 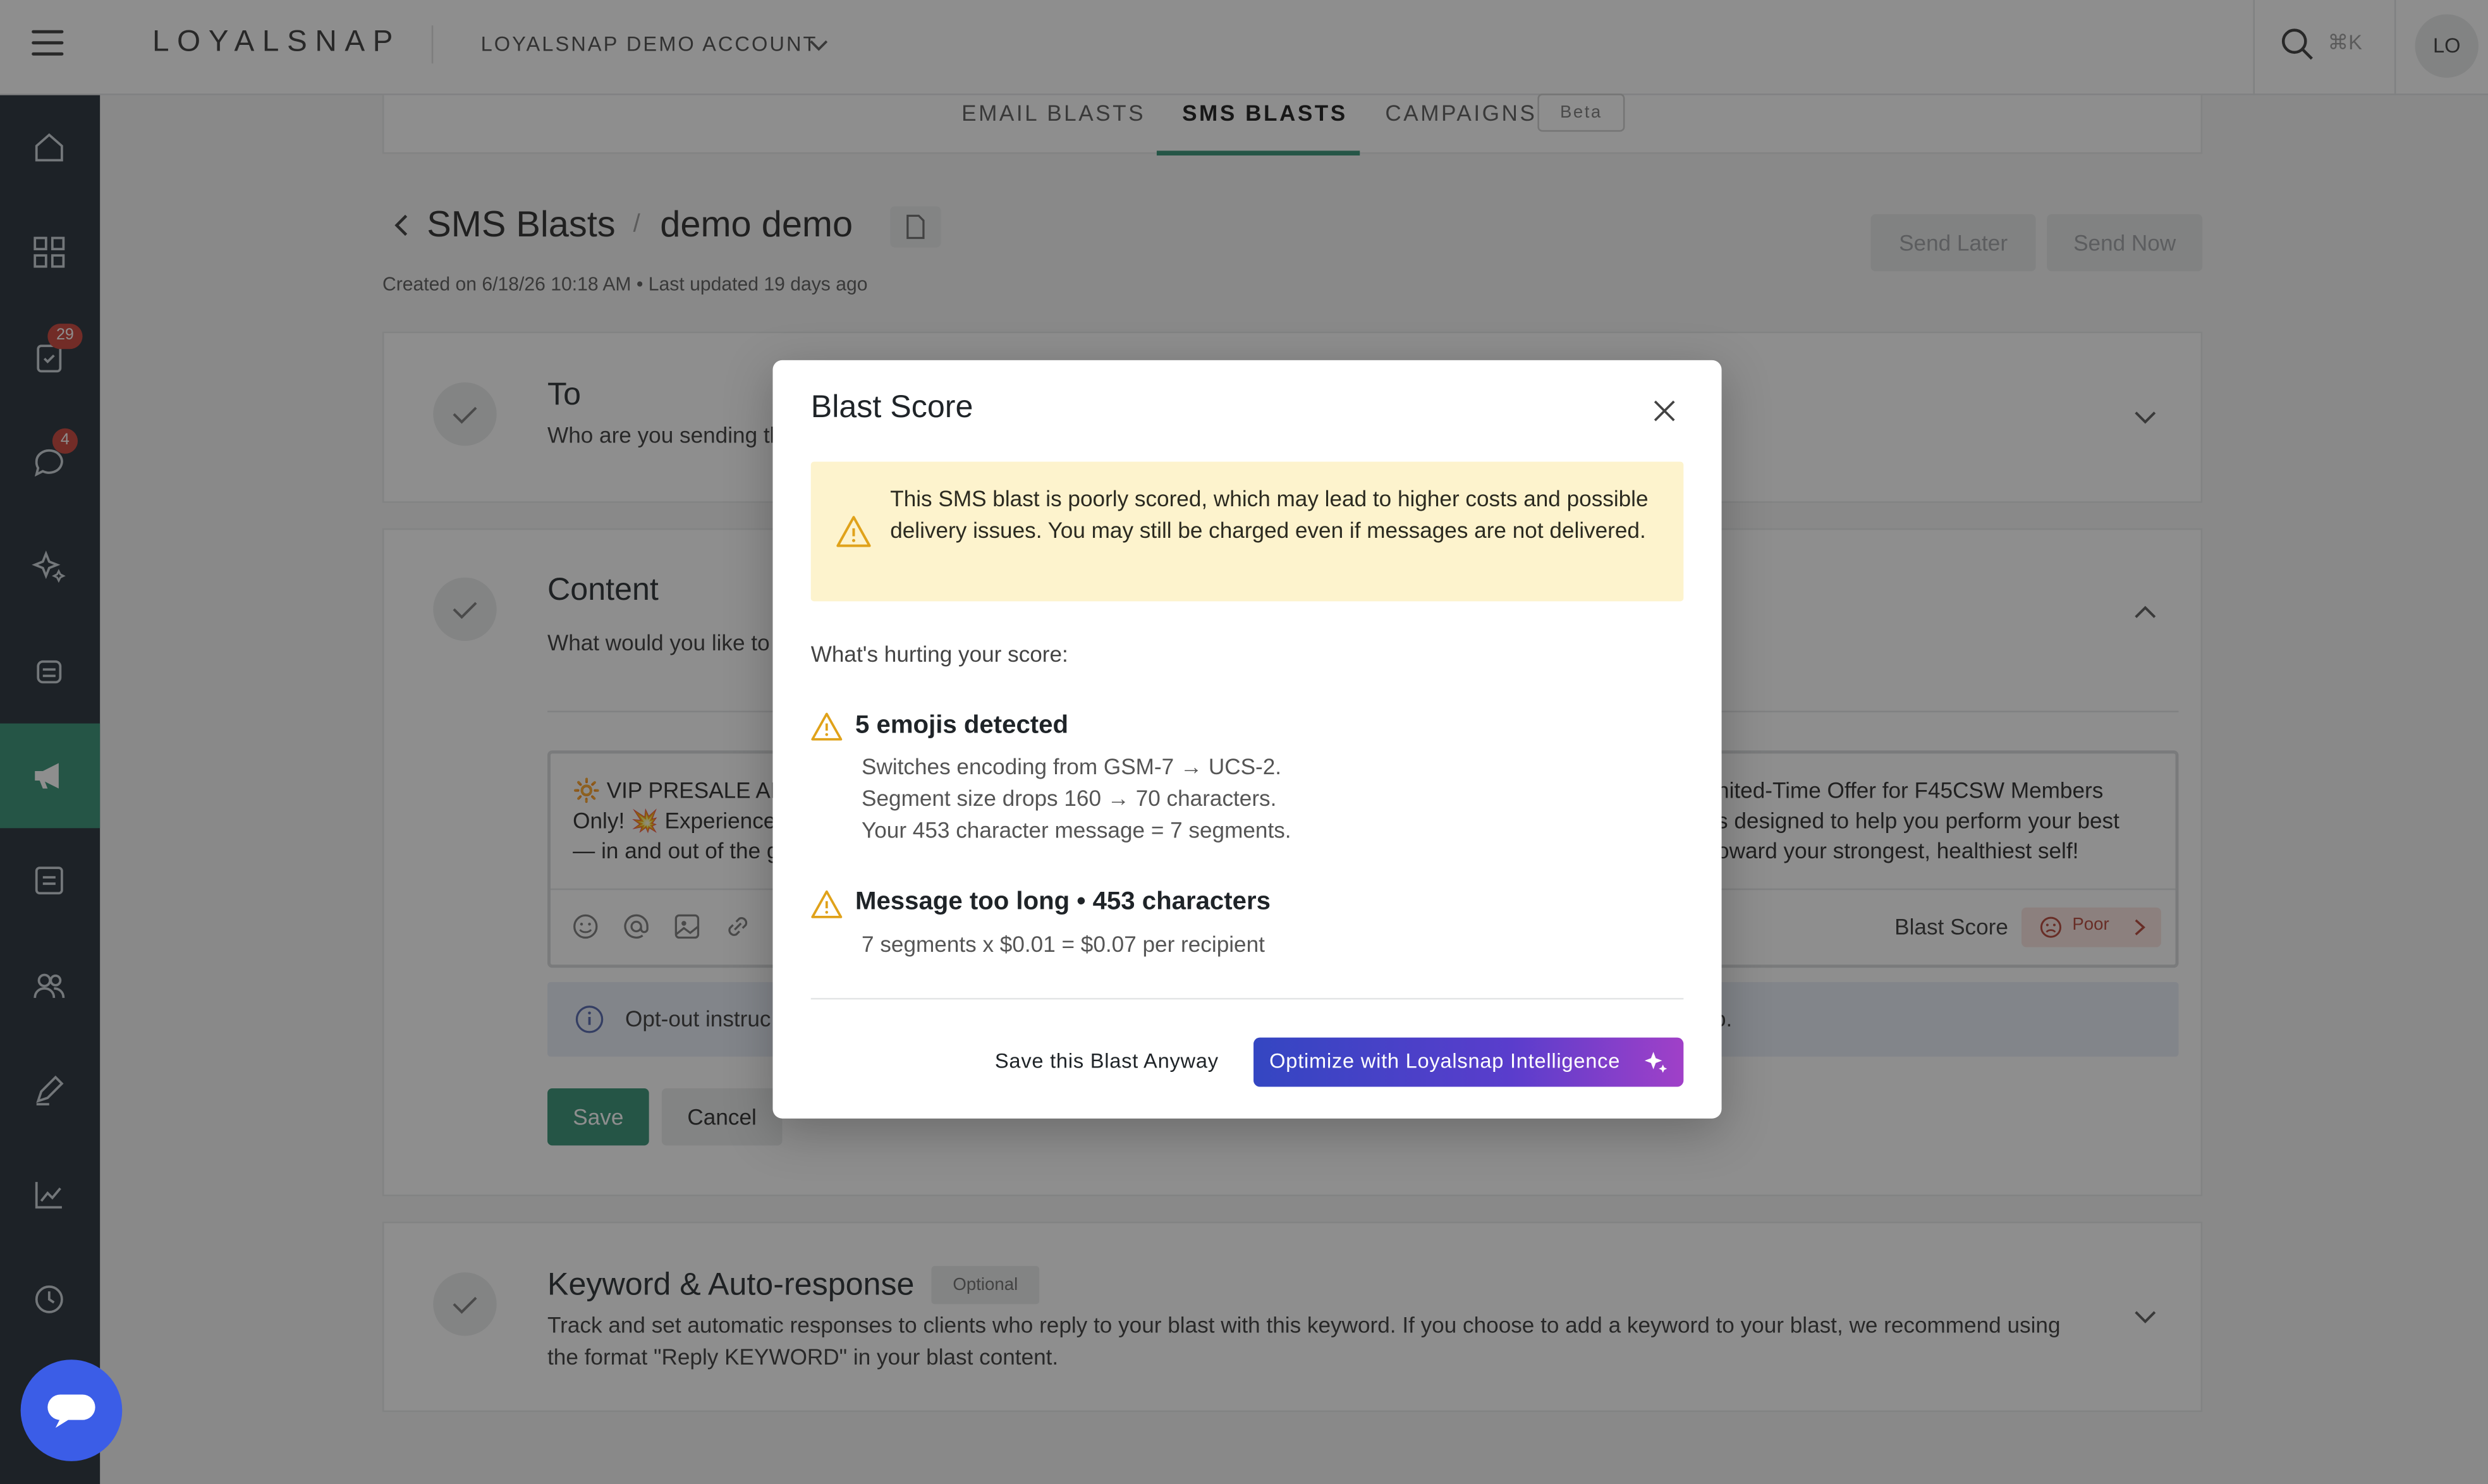 I want to click on optimize-label: Optimize with Loyalsnap Intelligence, so click(x=1445, y=1061).